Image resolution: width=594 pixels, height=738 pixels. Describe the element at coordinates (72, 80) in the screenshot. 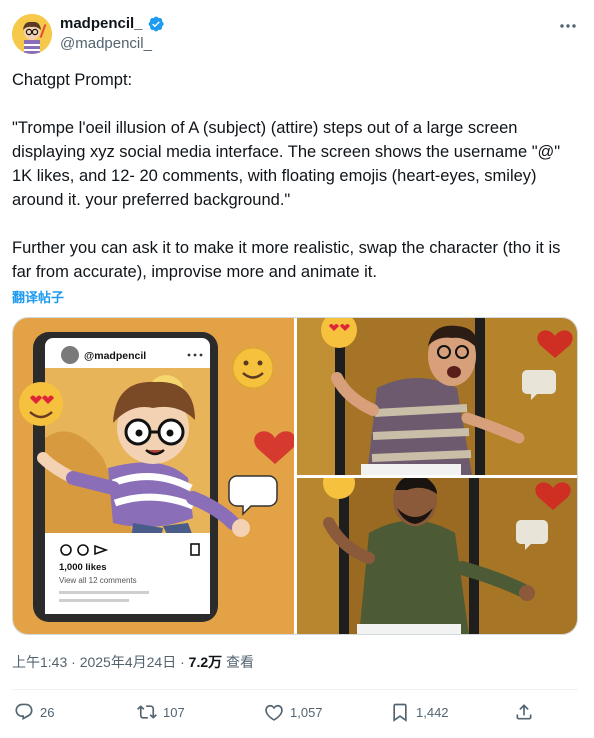

I see `tweet-paragraph: Chatgpt Prompt:` at that location.